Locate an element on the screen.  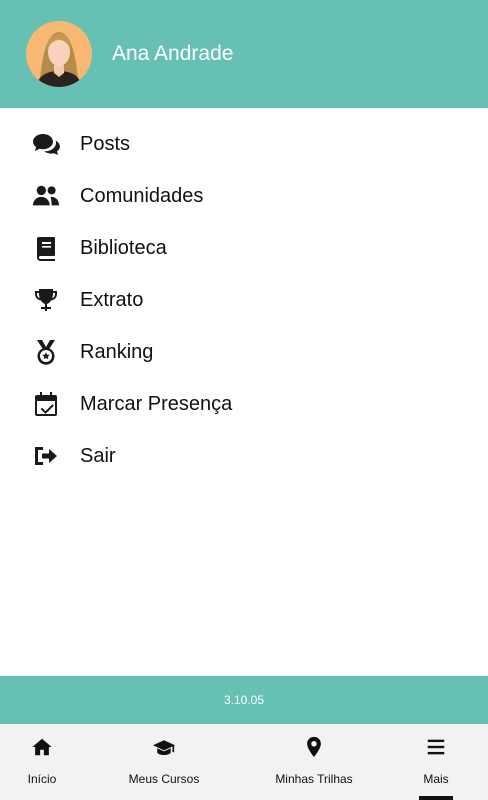
nav-label: Início is located at coordinates (42, 779).